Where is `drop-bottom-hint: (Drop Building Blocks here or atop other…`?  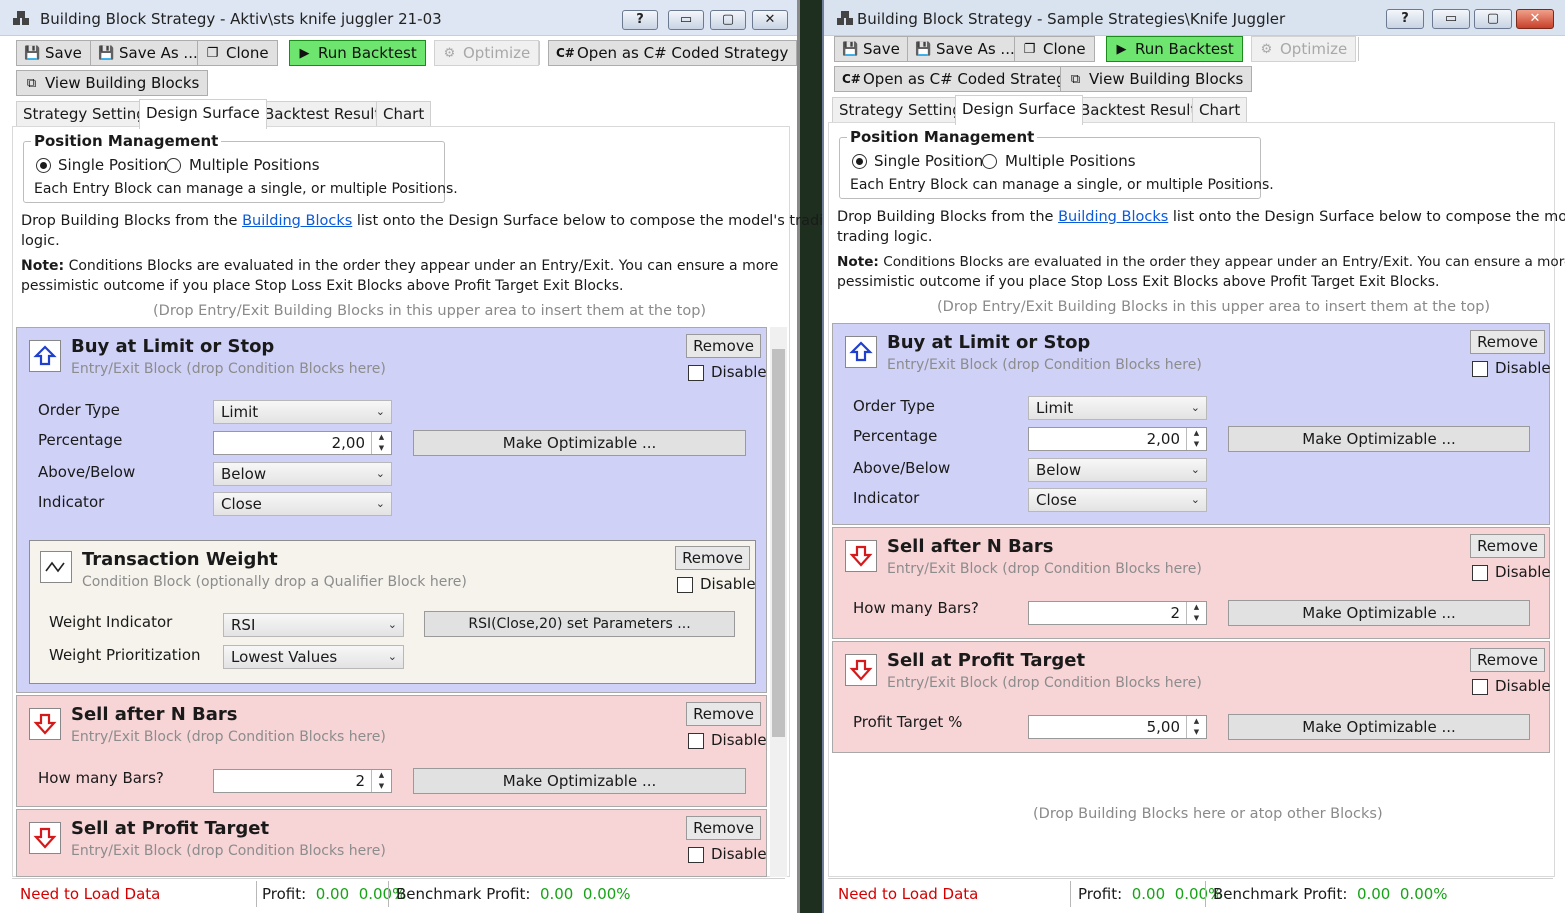
drop-bottom-hint: (Drop Building Blocks here or atop other… is located at coordinates (1208, 814).